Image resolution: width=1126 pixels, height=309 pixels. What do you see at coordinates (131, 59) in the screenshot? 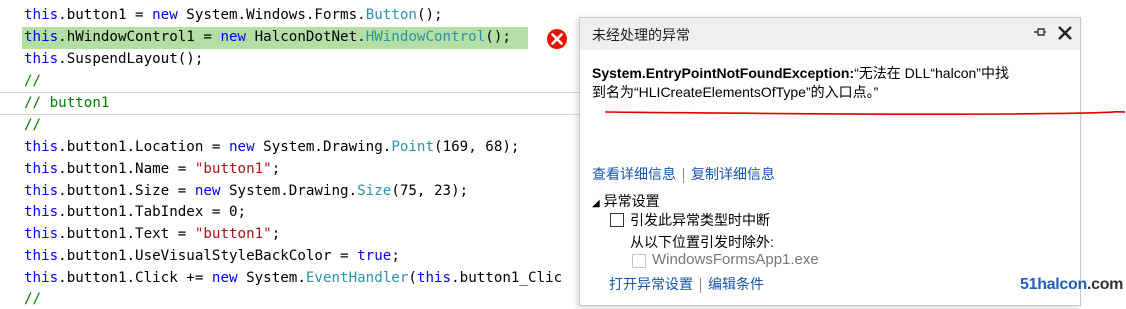
I see `code-token: .SuspendLayout();` at bounding box center [131, 59].